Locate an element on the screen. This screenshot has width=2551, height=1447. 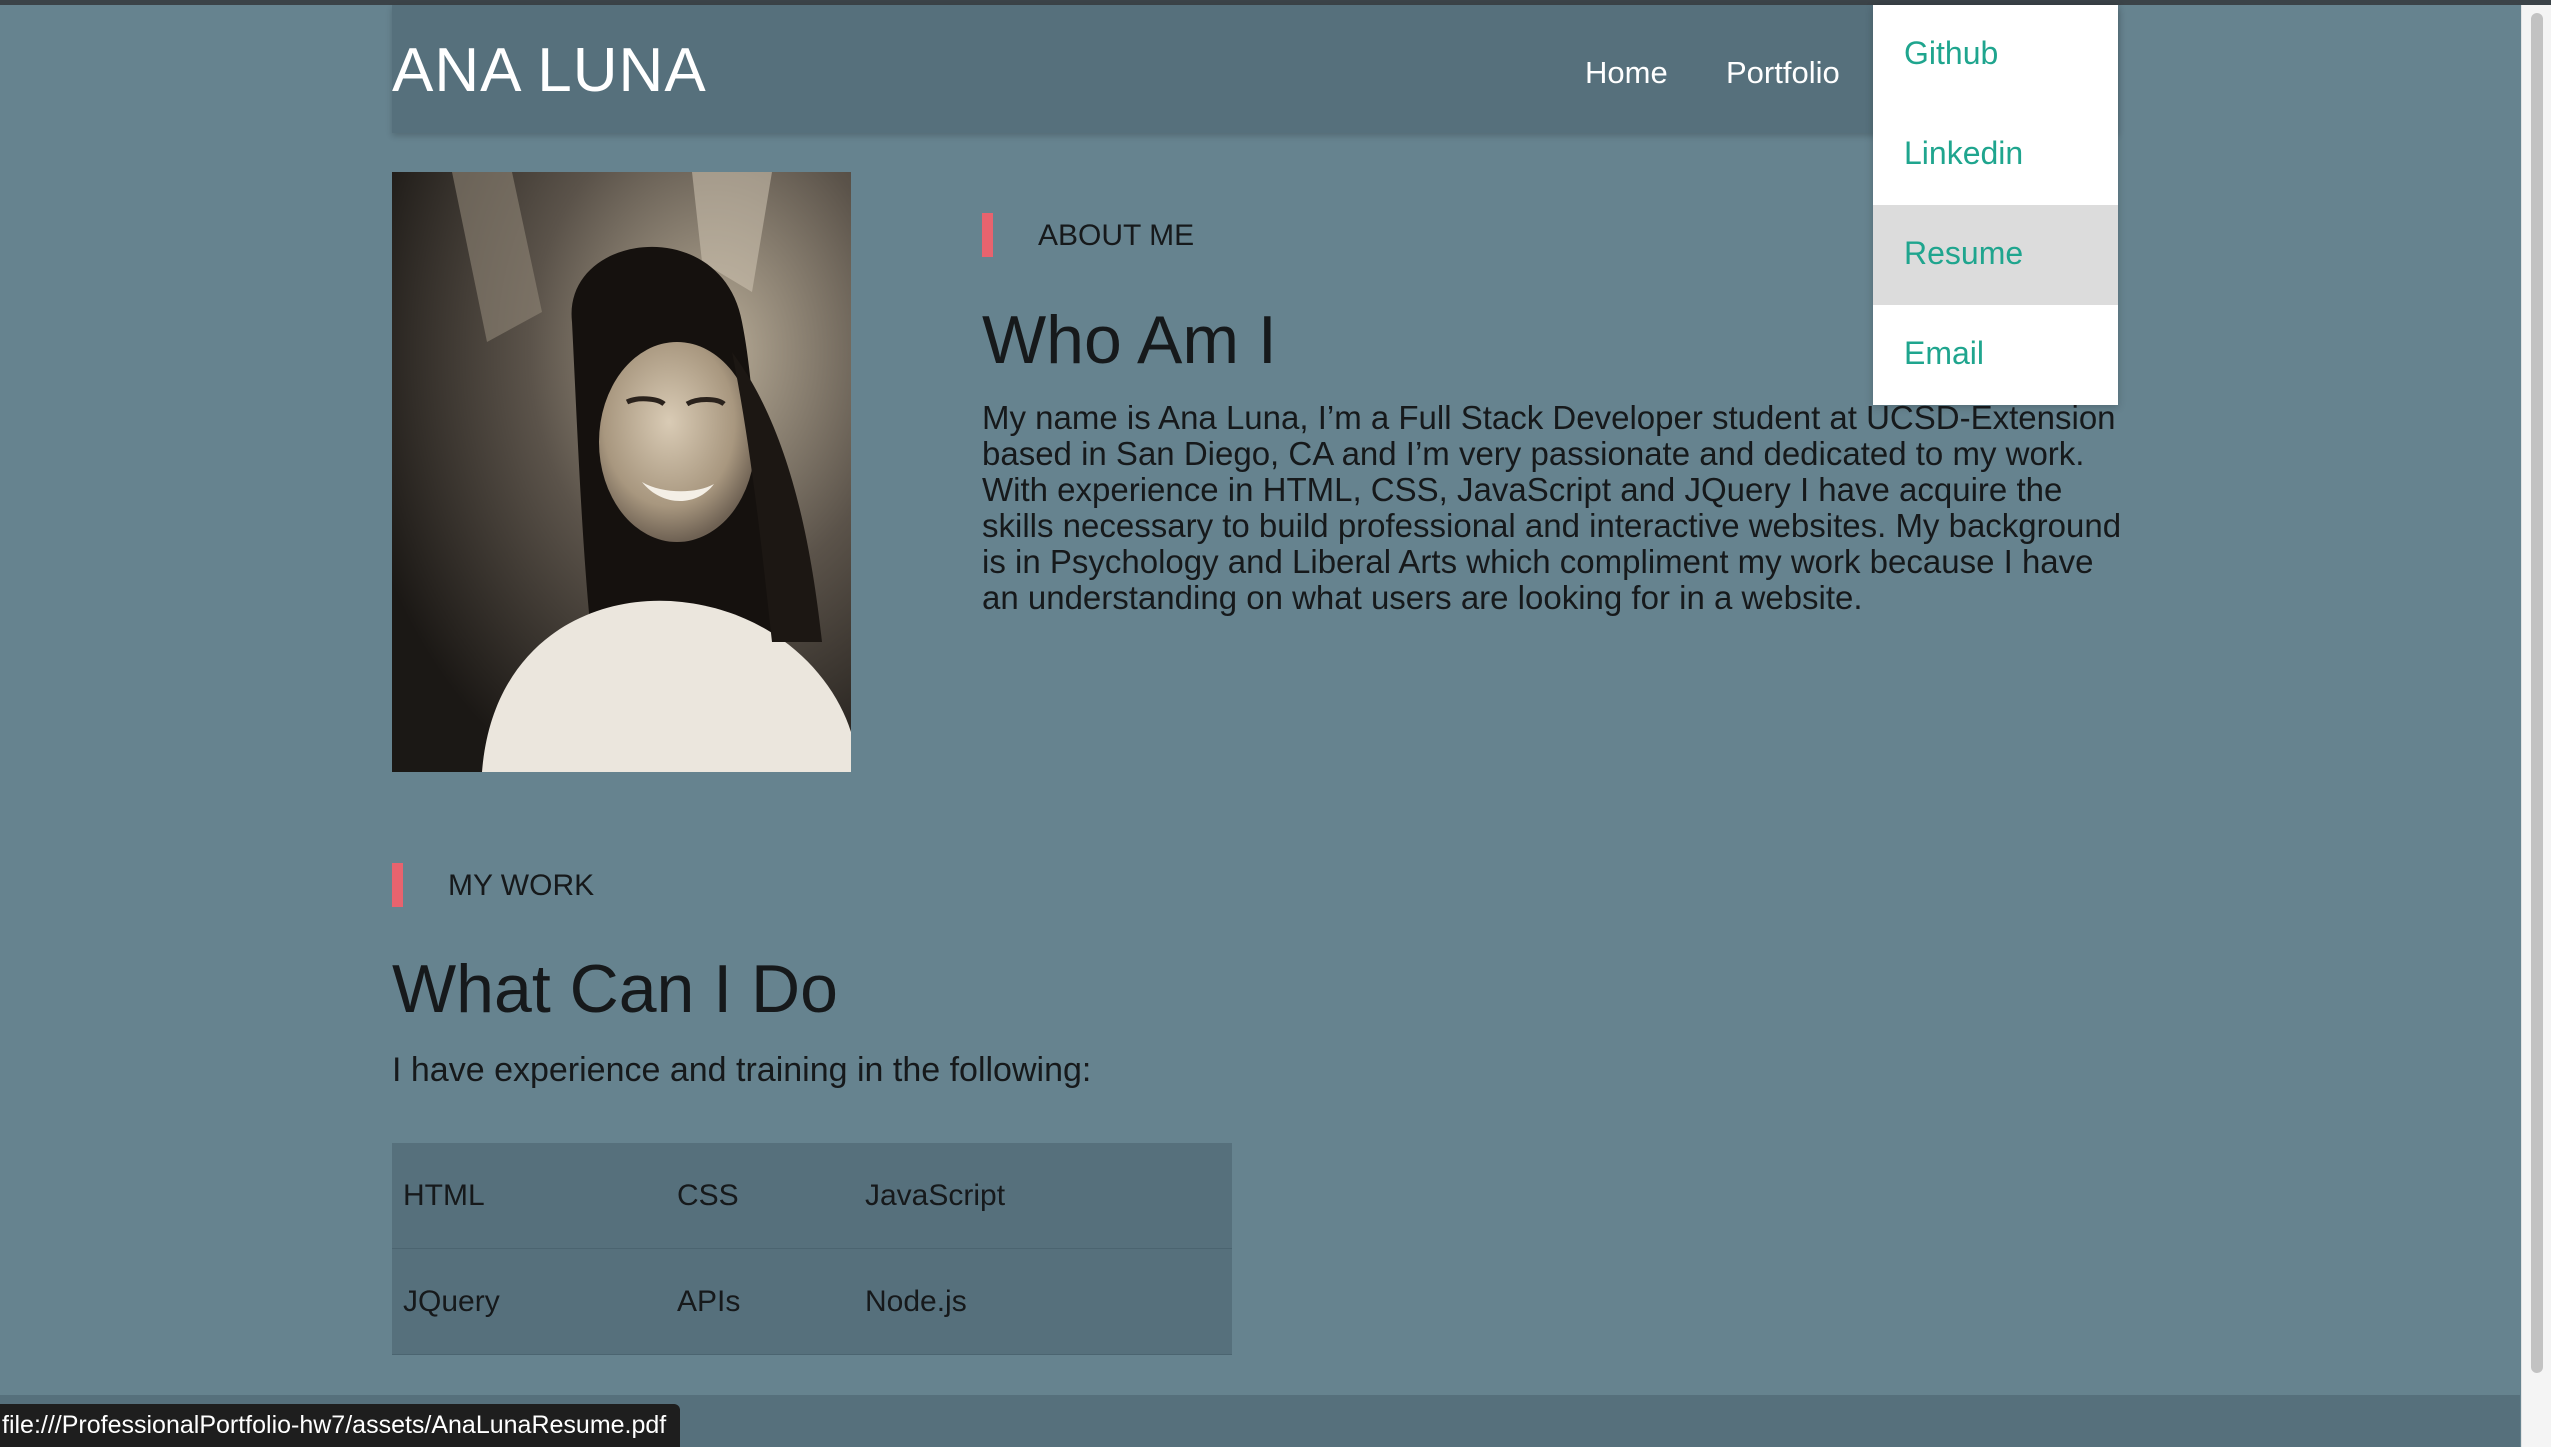
dropdown-item-label: Resume is located at coordinates (1964, 253).